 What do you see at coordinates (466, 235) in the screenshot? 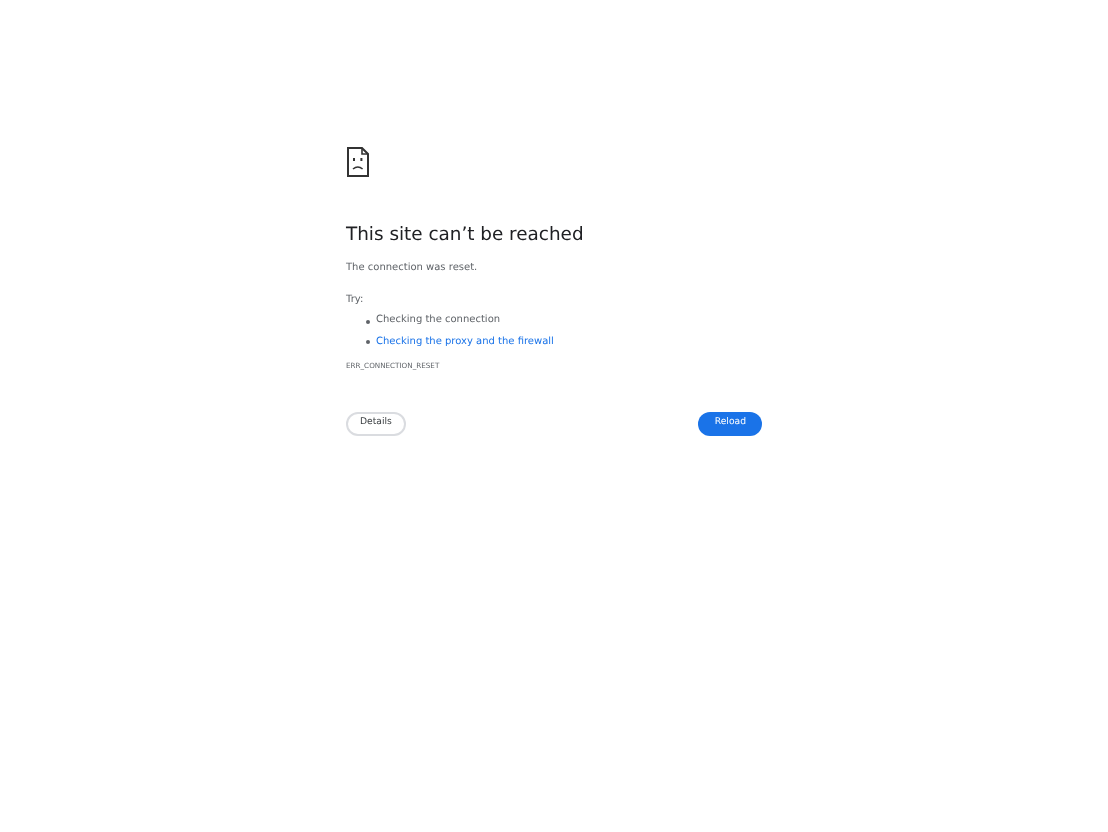
I see `error-title: This site can’t be reached` at bounding box center [466, 235].